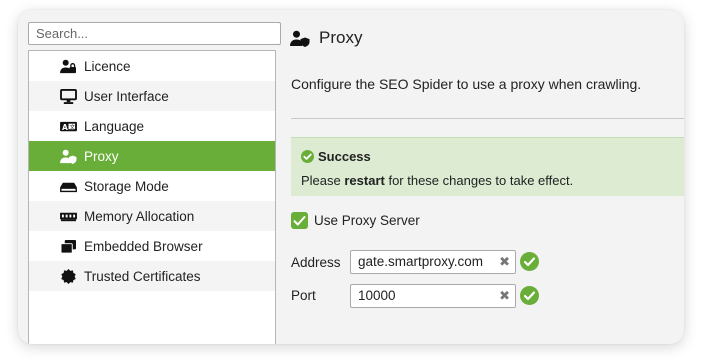 Image resolution: width=701 pixels, height=363 pixels. I want to click on browser-icon, so click(68, 246).